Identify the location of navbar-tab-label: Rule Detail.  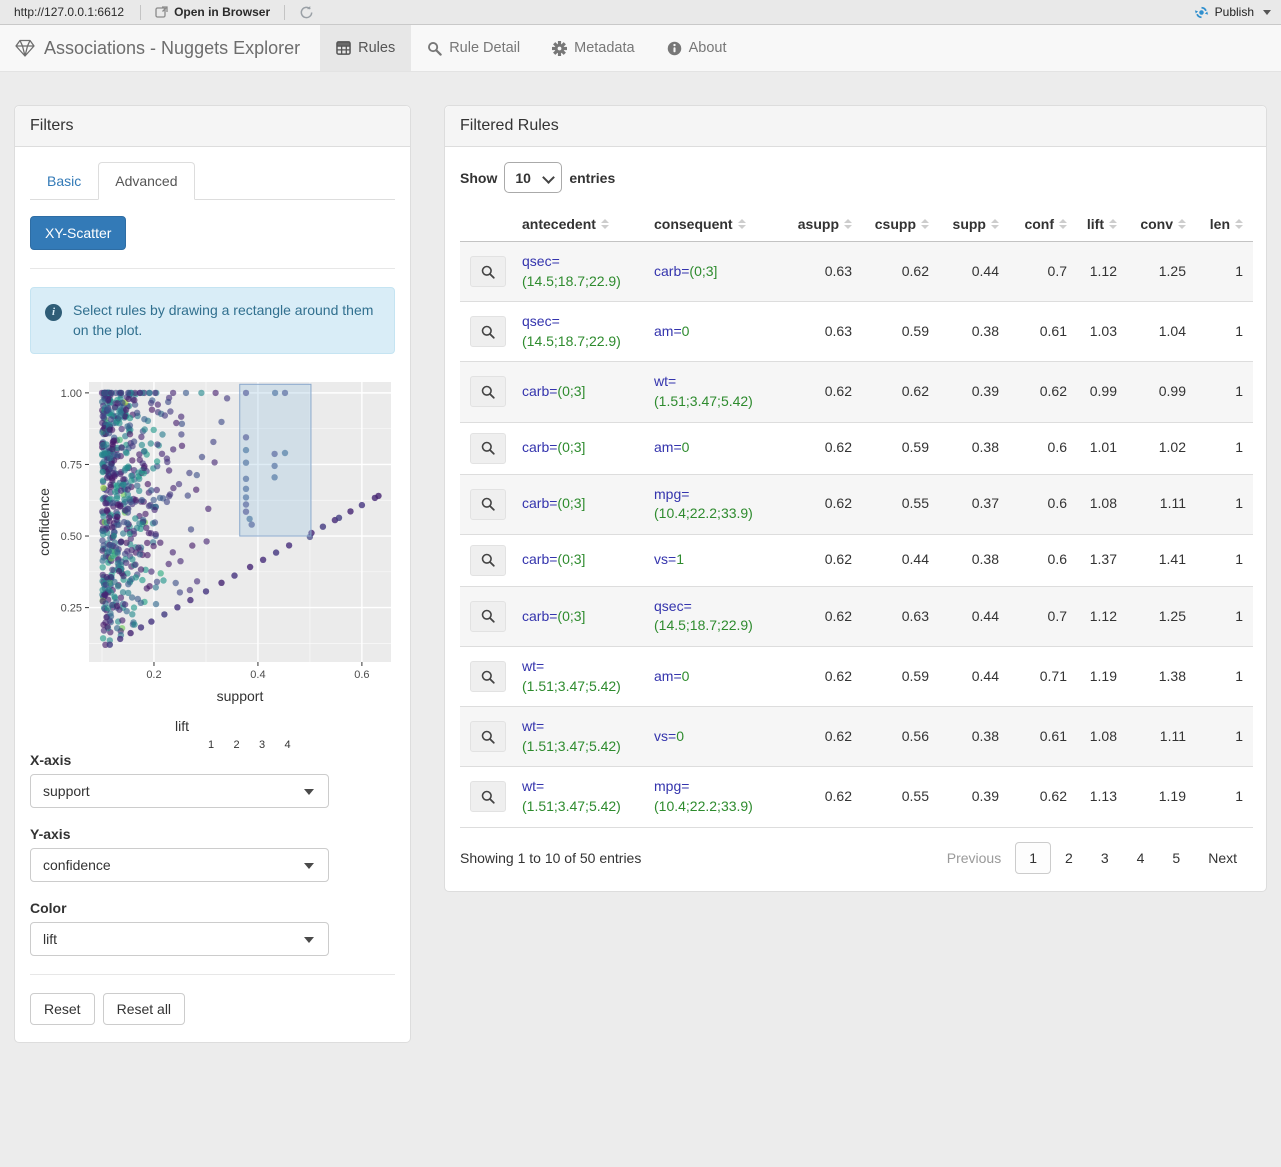
(485, 48).